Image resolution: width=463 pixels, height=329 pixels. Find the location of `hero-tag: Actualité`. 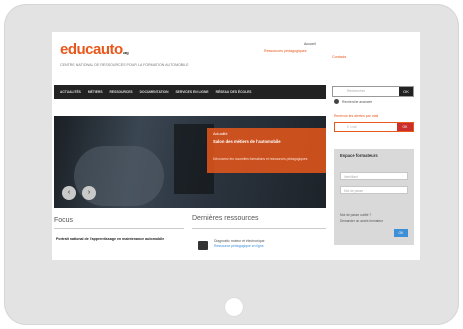

hero-tag: Actualité is located at coordinates (220, 134).